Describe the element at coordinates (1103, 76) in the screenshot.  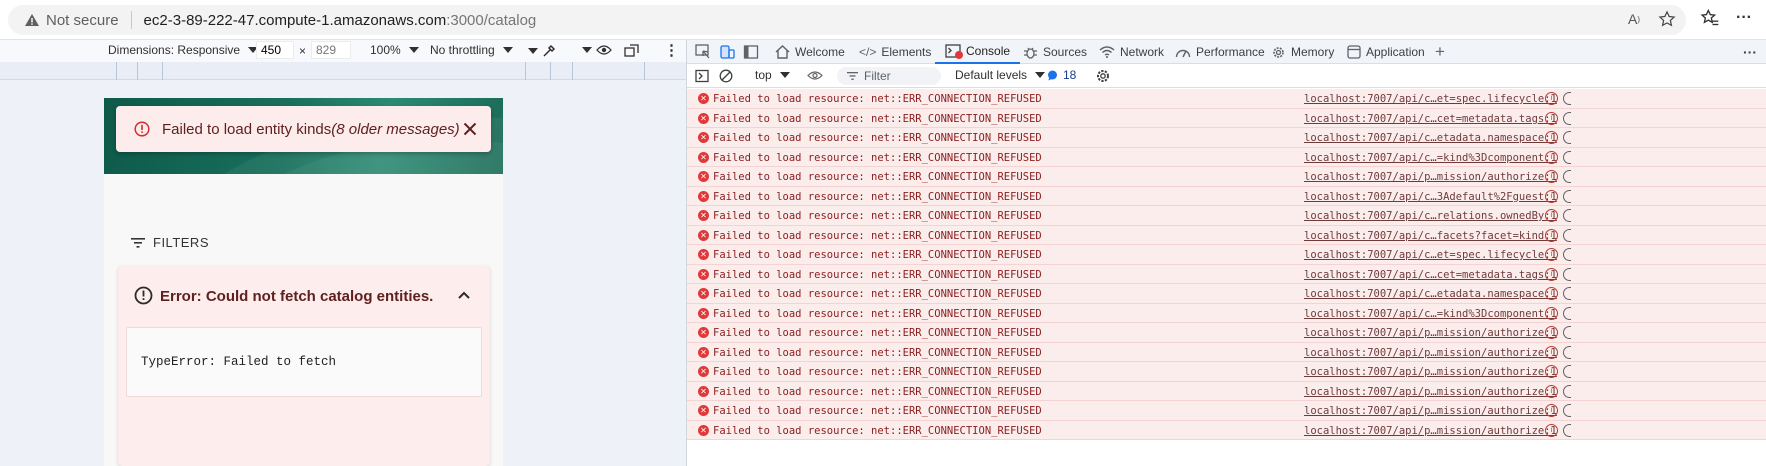
I see `console-settings-gear-icon` at that location.